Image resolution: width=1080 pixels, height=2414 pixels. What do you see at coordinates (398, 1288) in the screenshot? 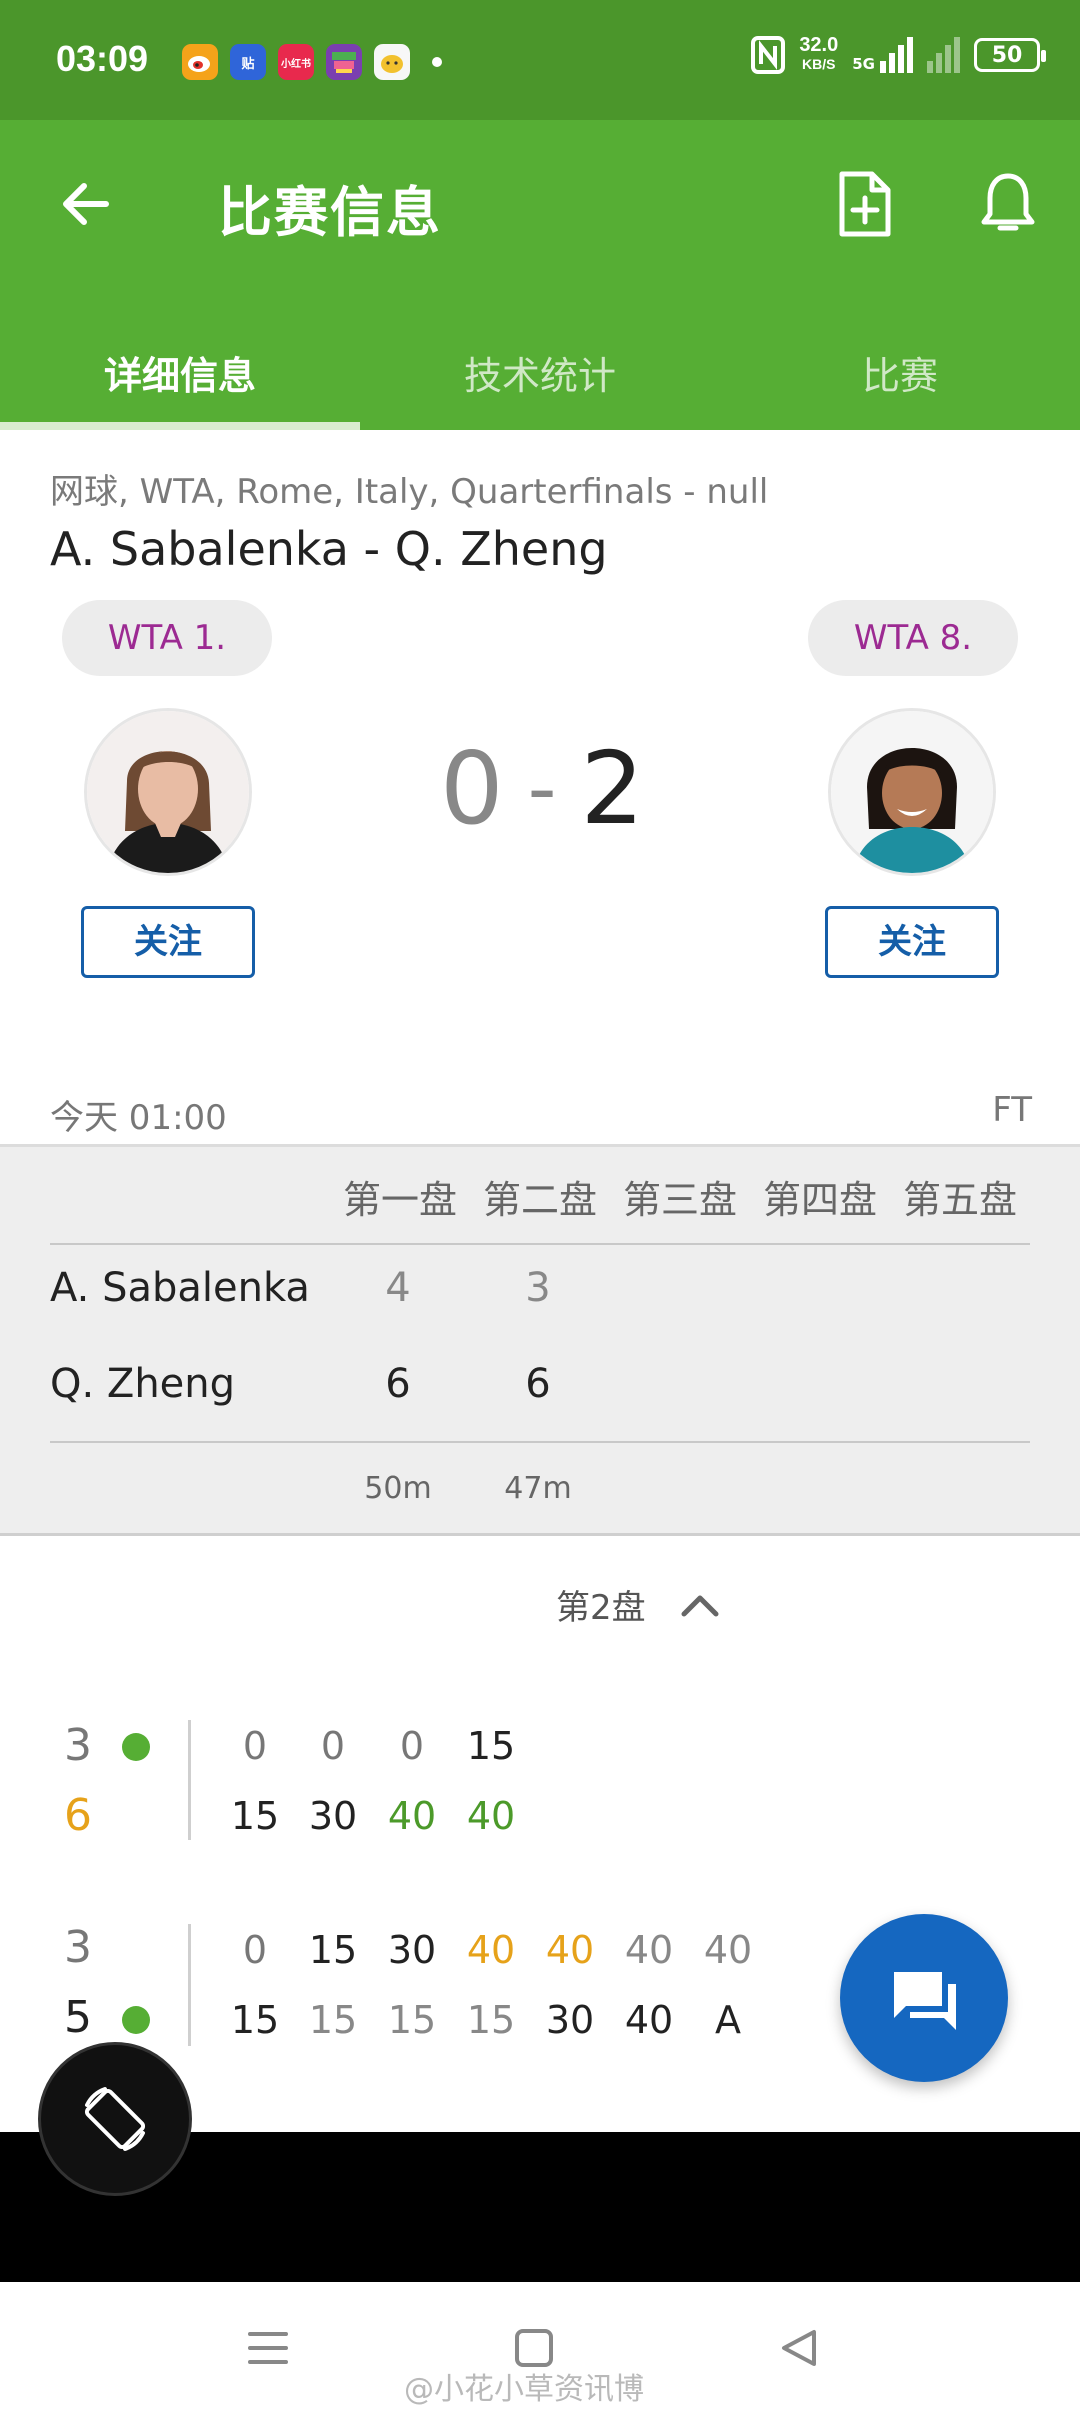
I see `set-score-cell: 4` at bounding box center [398, 1288].